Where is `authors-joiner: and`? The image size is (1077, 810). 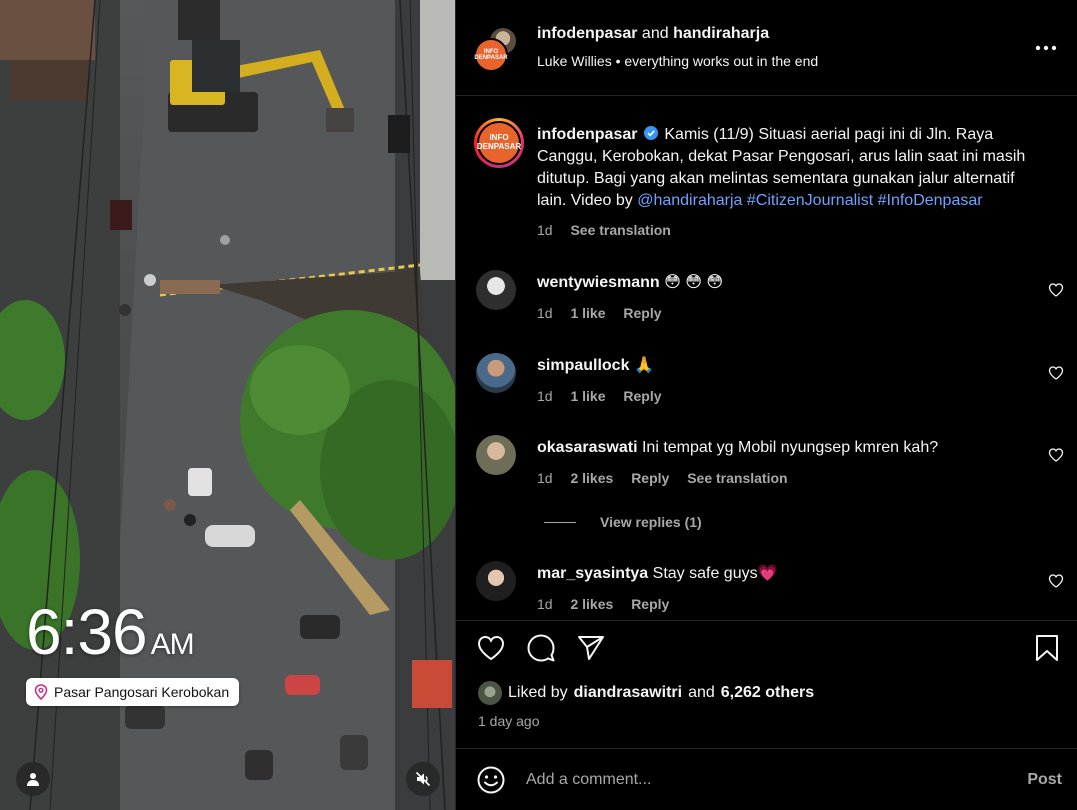
authors-joiner: and is located at coordinates (655, 33).